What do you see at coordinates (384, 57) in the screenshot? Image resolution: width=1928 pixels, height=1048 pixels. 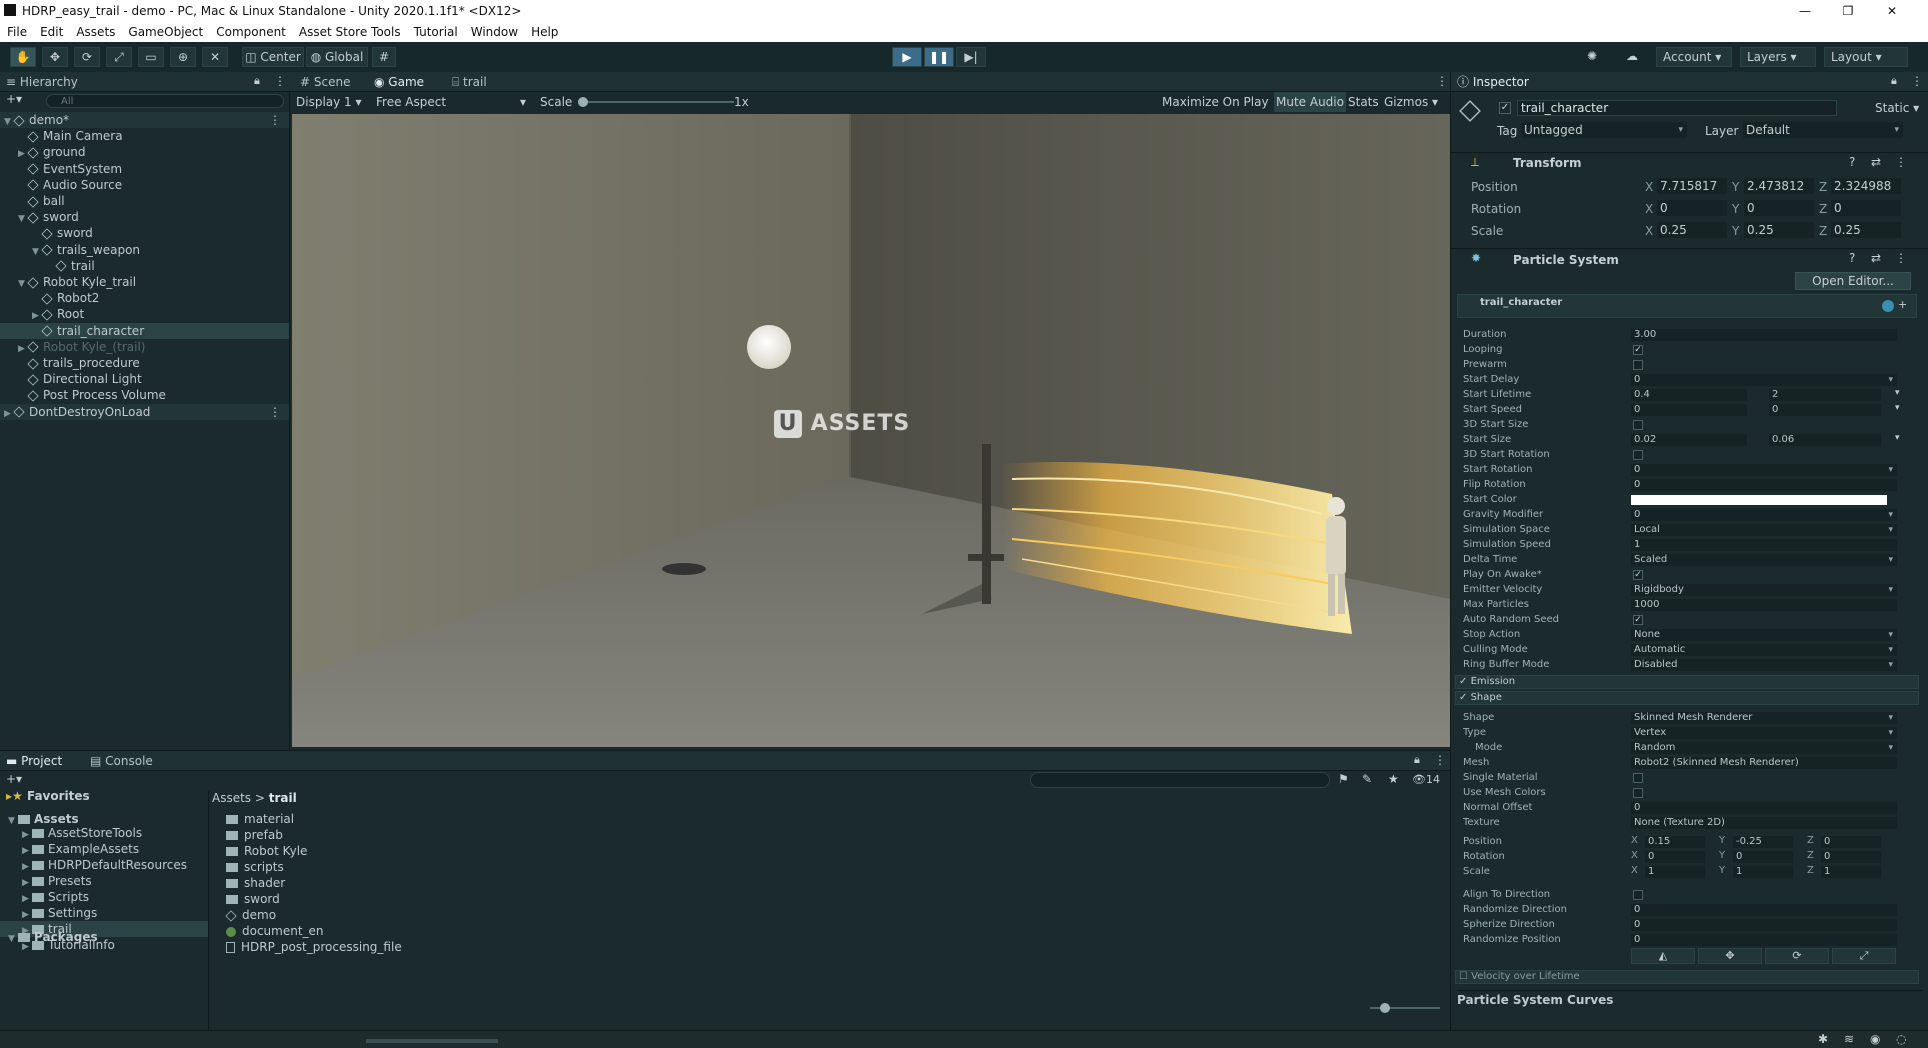 I see `grid-snap-icon: #` at bounding box center [384, 57].